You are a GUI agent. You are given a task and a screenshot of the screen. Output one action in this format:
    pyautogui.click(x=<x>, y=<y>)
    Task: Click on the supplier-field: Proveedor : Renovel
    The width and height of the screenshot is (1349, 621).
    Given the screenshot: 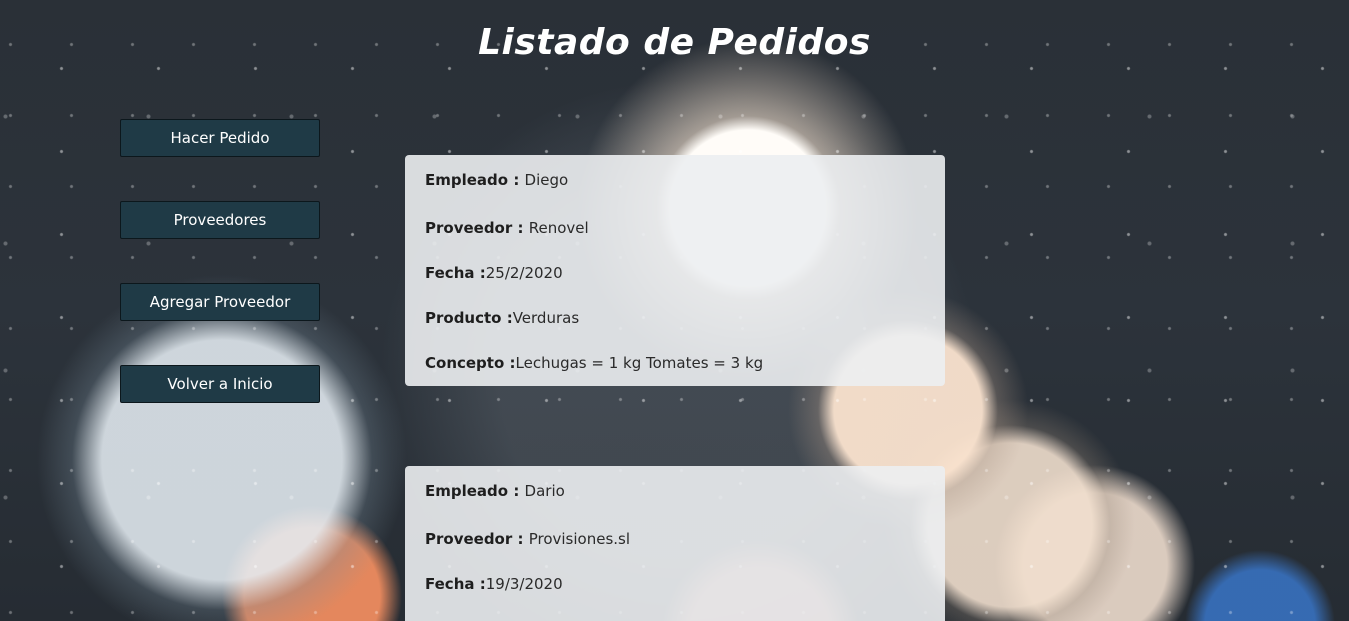 What is the action you would take?
    pyautogui.click(x=675, y=228)
    